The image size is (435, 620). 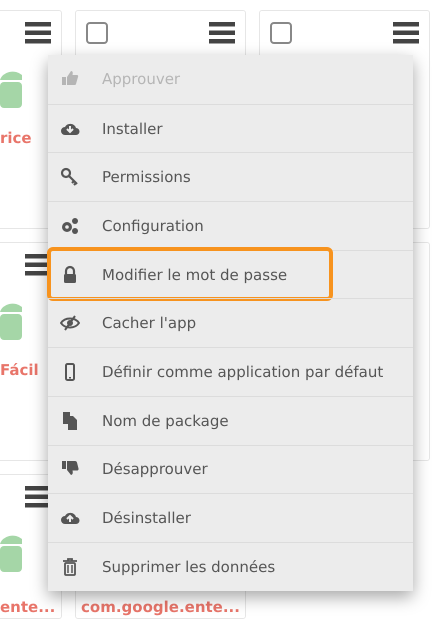 I want to click on menu-item: Cacher l'app, so click(x=230, y=323).